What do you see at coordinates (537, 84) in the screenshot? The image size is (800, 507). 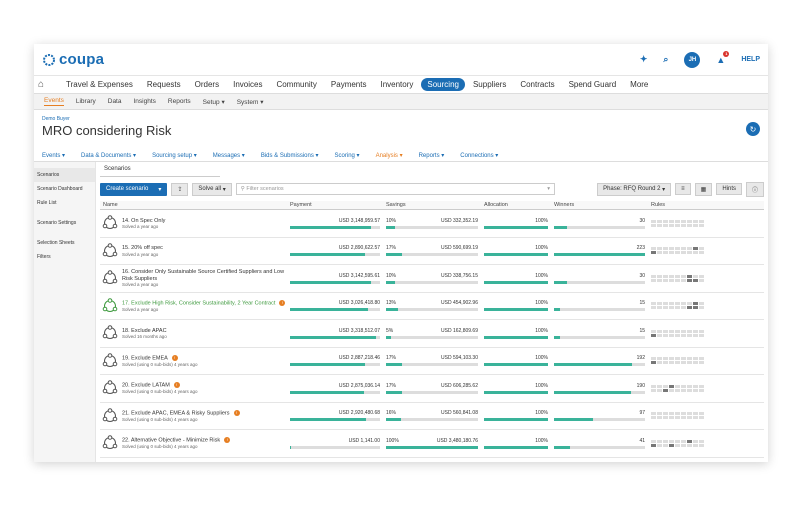 I see `nav-contracts: Contracts` at bounding box center [537, 84].